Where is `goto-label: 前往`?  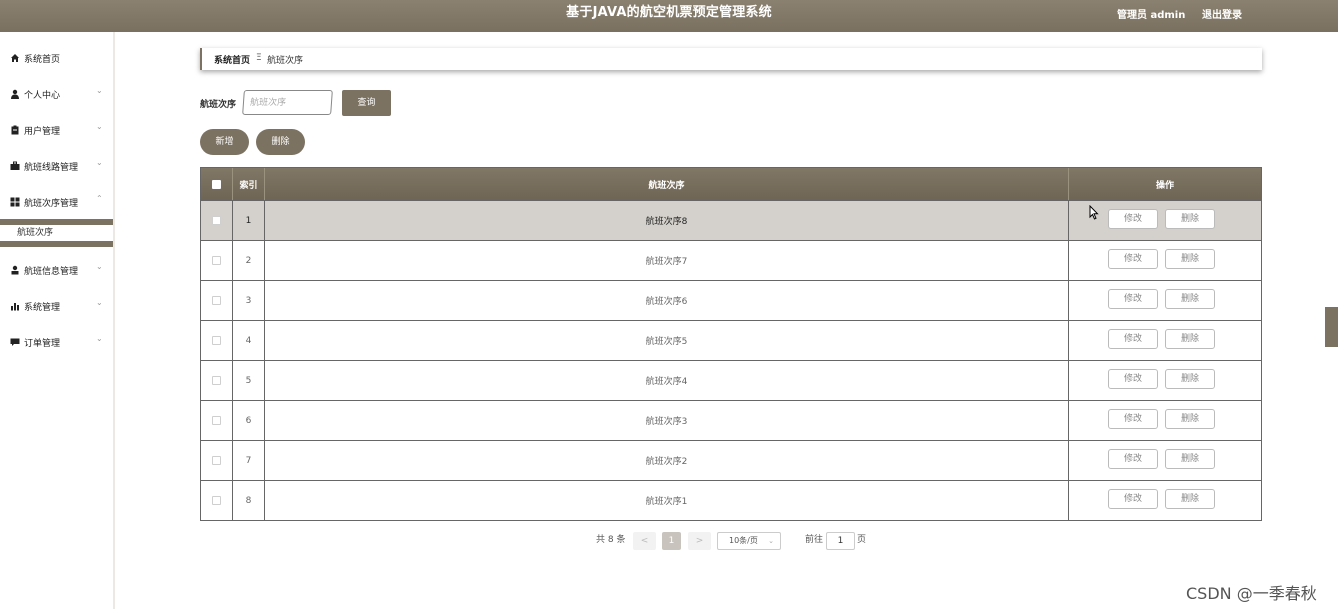 goto-label: 前往 is located at coordinates (814, 540).